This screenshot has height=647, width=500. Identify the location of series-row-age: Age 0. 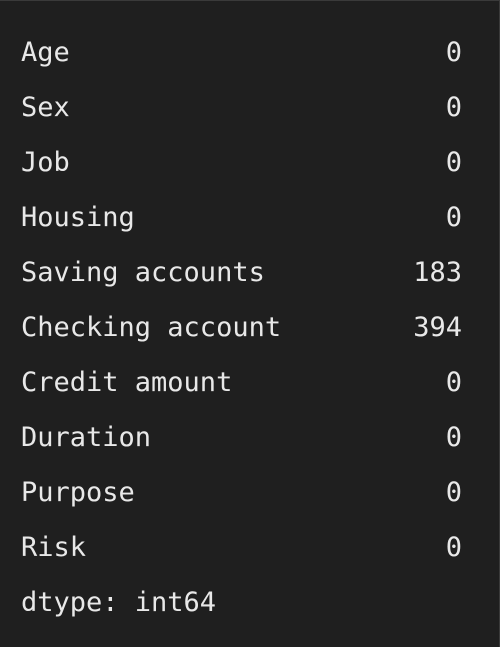
(241, 52).